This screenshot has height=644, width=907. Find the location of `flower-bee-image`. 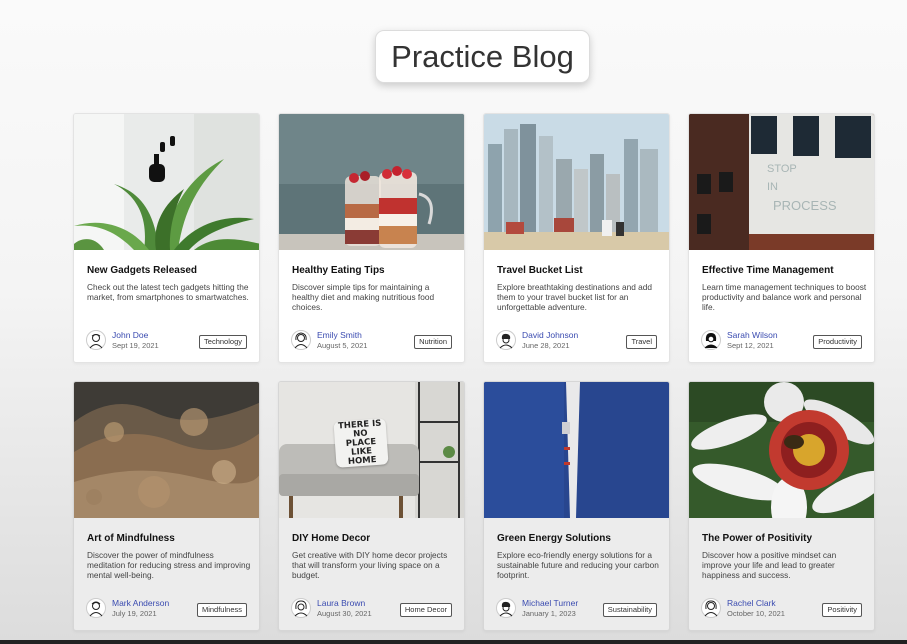

flower-bee-image is located at coordinates (781, 450).